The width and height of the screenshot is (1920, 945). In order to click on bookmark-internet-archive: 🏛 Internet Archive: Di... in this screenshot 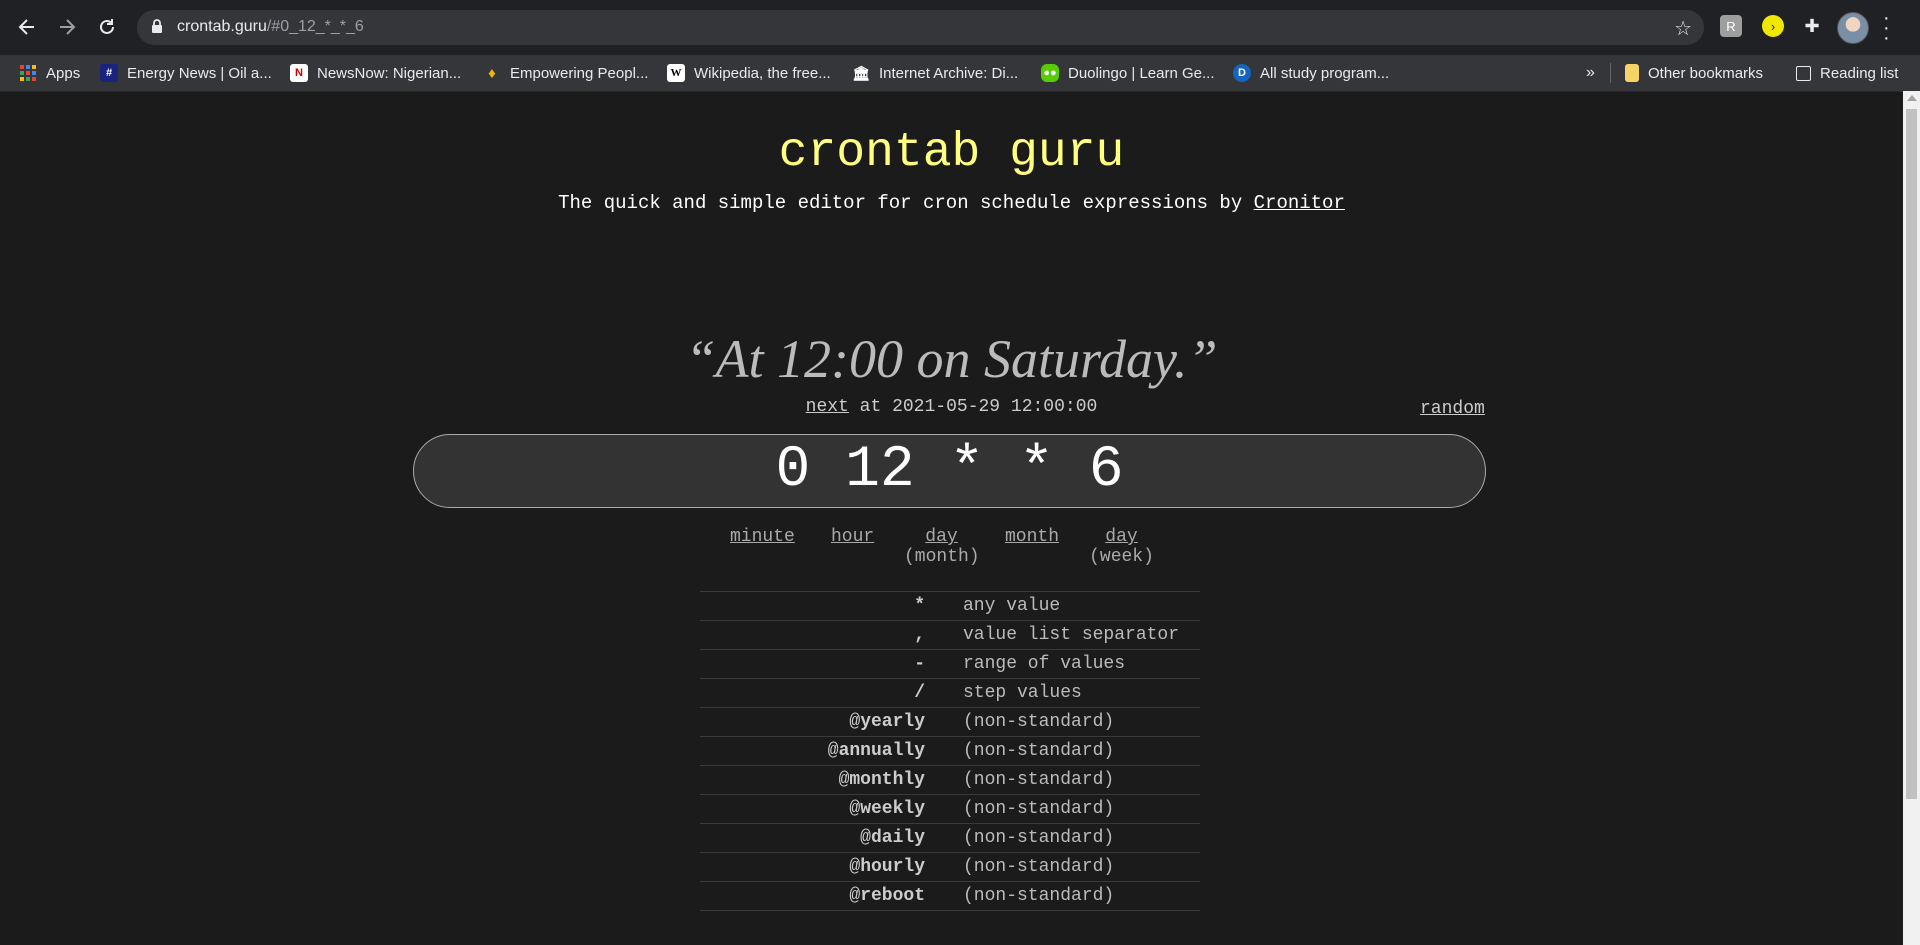, I will do `click(935, 73)`.